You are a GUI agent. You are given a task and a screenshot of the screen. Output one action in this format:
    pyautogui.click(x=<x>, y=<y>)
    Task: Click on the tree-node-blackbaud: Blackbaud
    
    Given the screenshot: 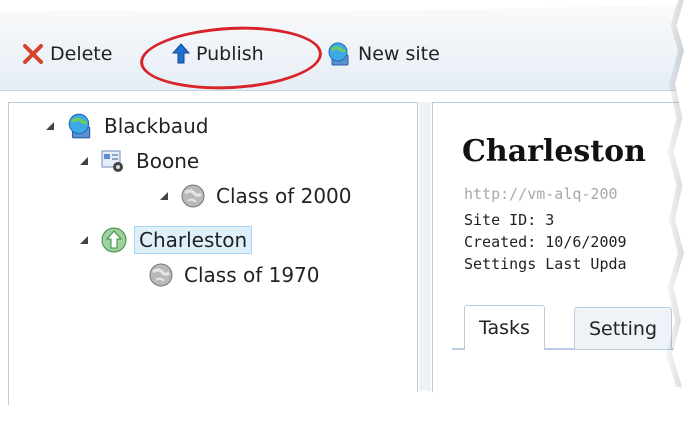 What is the action you would take?
    pyautogui.click(x=128, y=126)
    